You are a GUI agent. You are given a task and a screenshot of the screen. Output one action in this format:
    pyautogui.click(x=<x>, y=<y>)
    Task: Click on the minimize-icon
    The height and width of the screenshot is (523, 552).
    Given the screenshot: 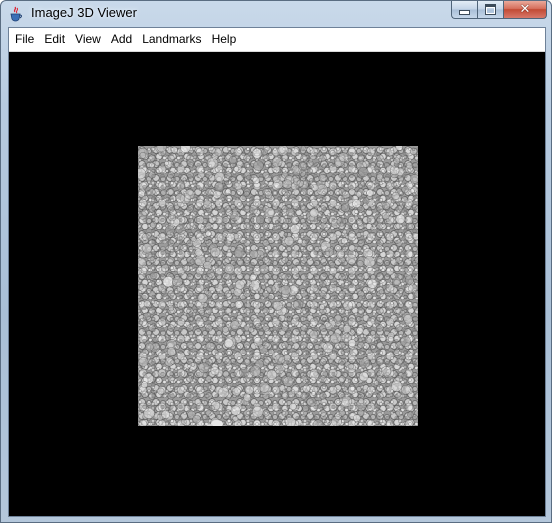 What is the action you would take?
    pyautogui.click(x=464, y=12)
    